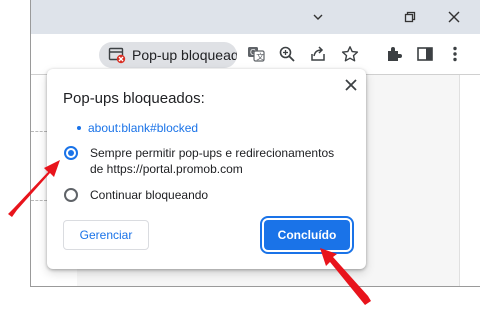 The image size is (480, 311). I want to click on red-arrow-bottom, so click(345, 276).